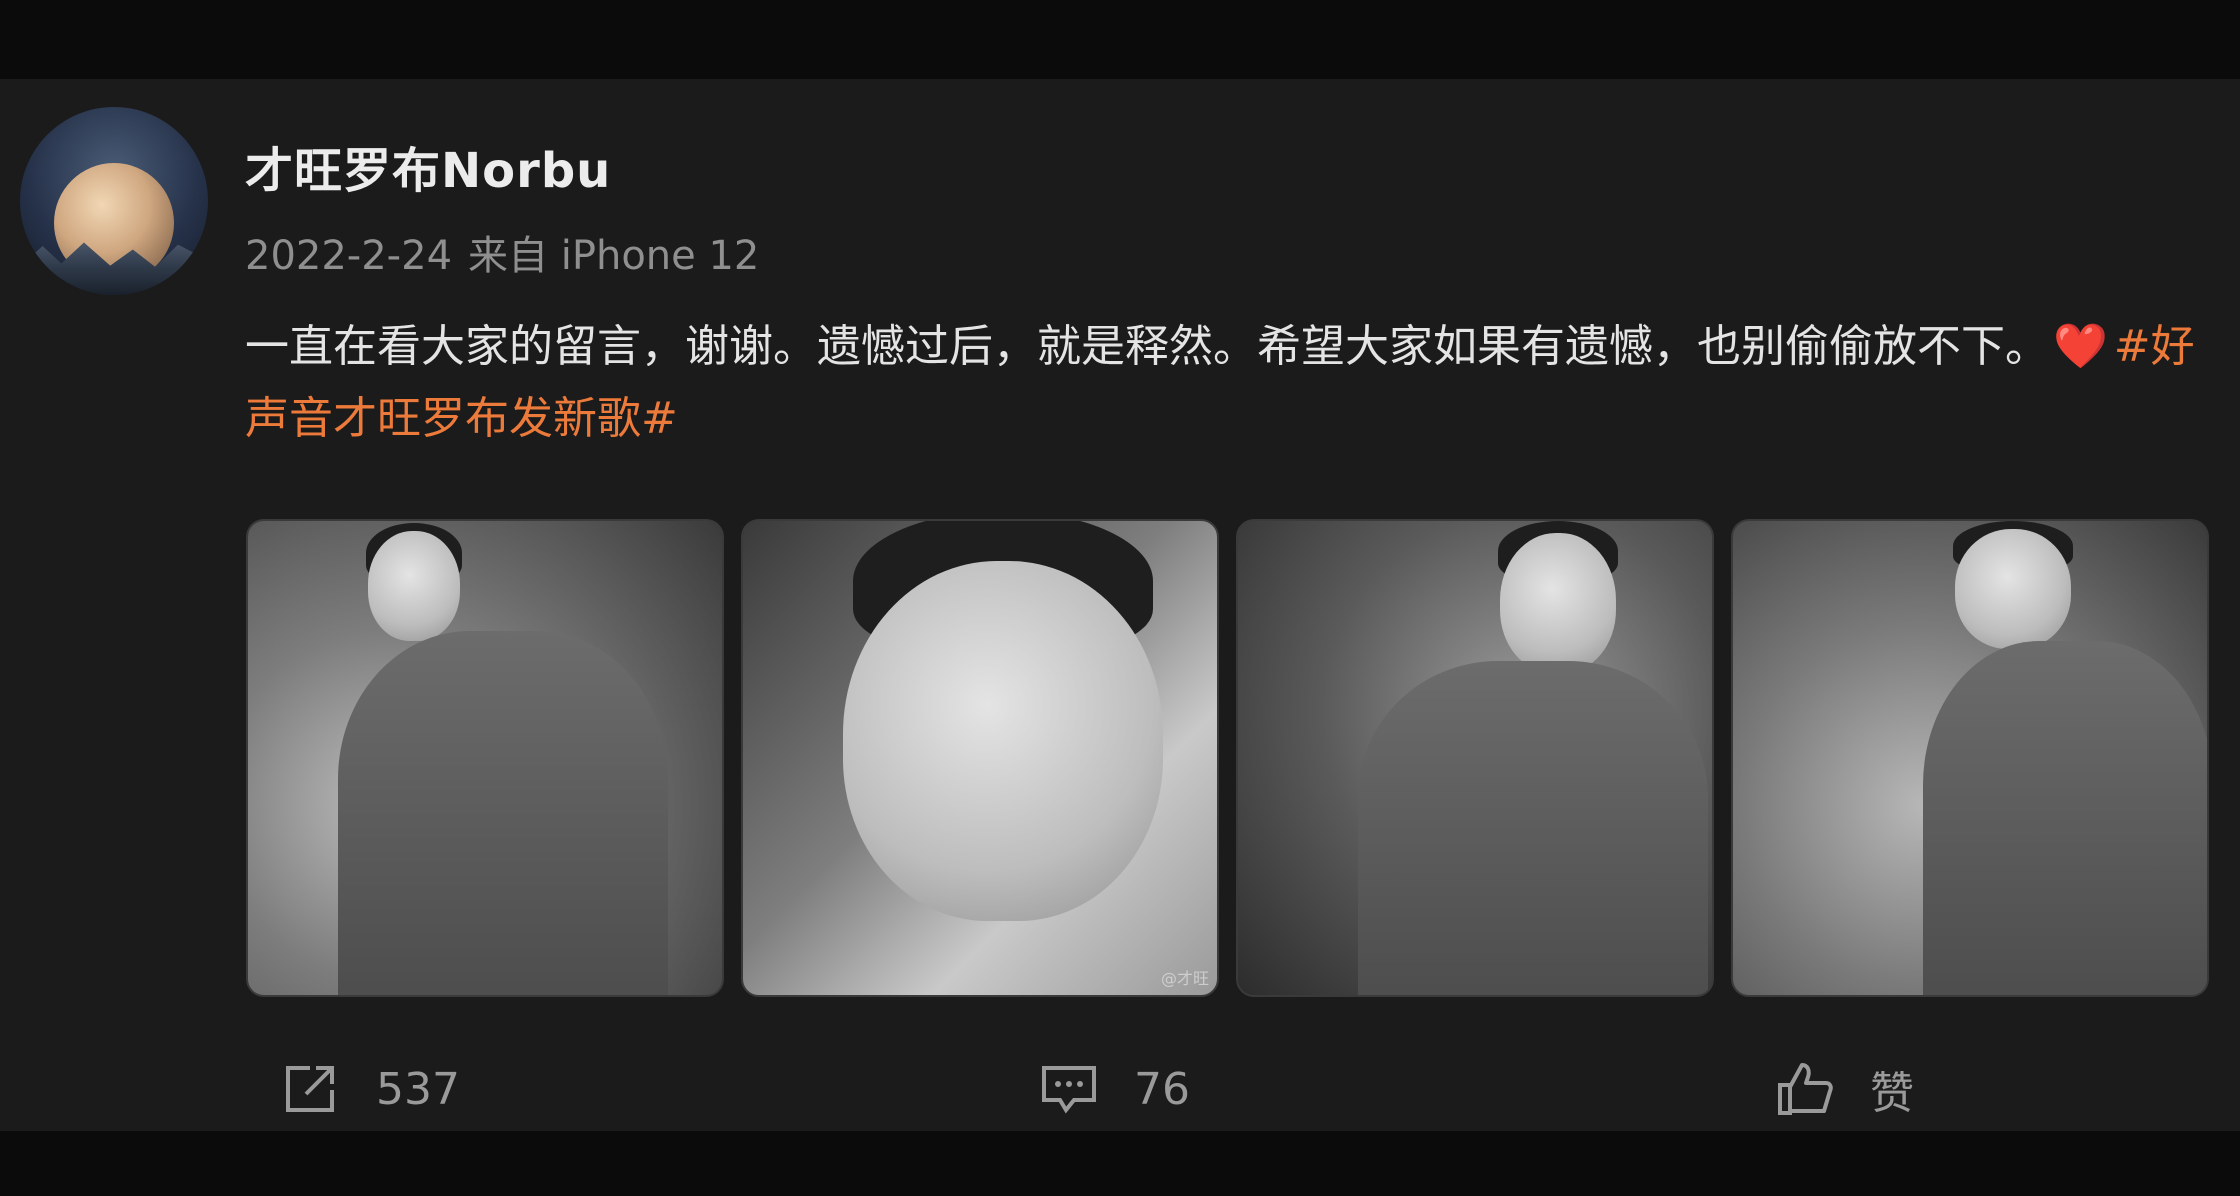 This screenshot has width=2240, height=1196. I want to click on photo-1-face, so click(414, 586).